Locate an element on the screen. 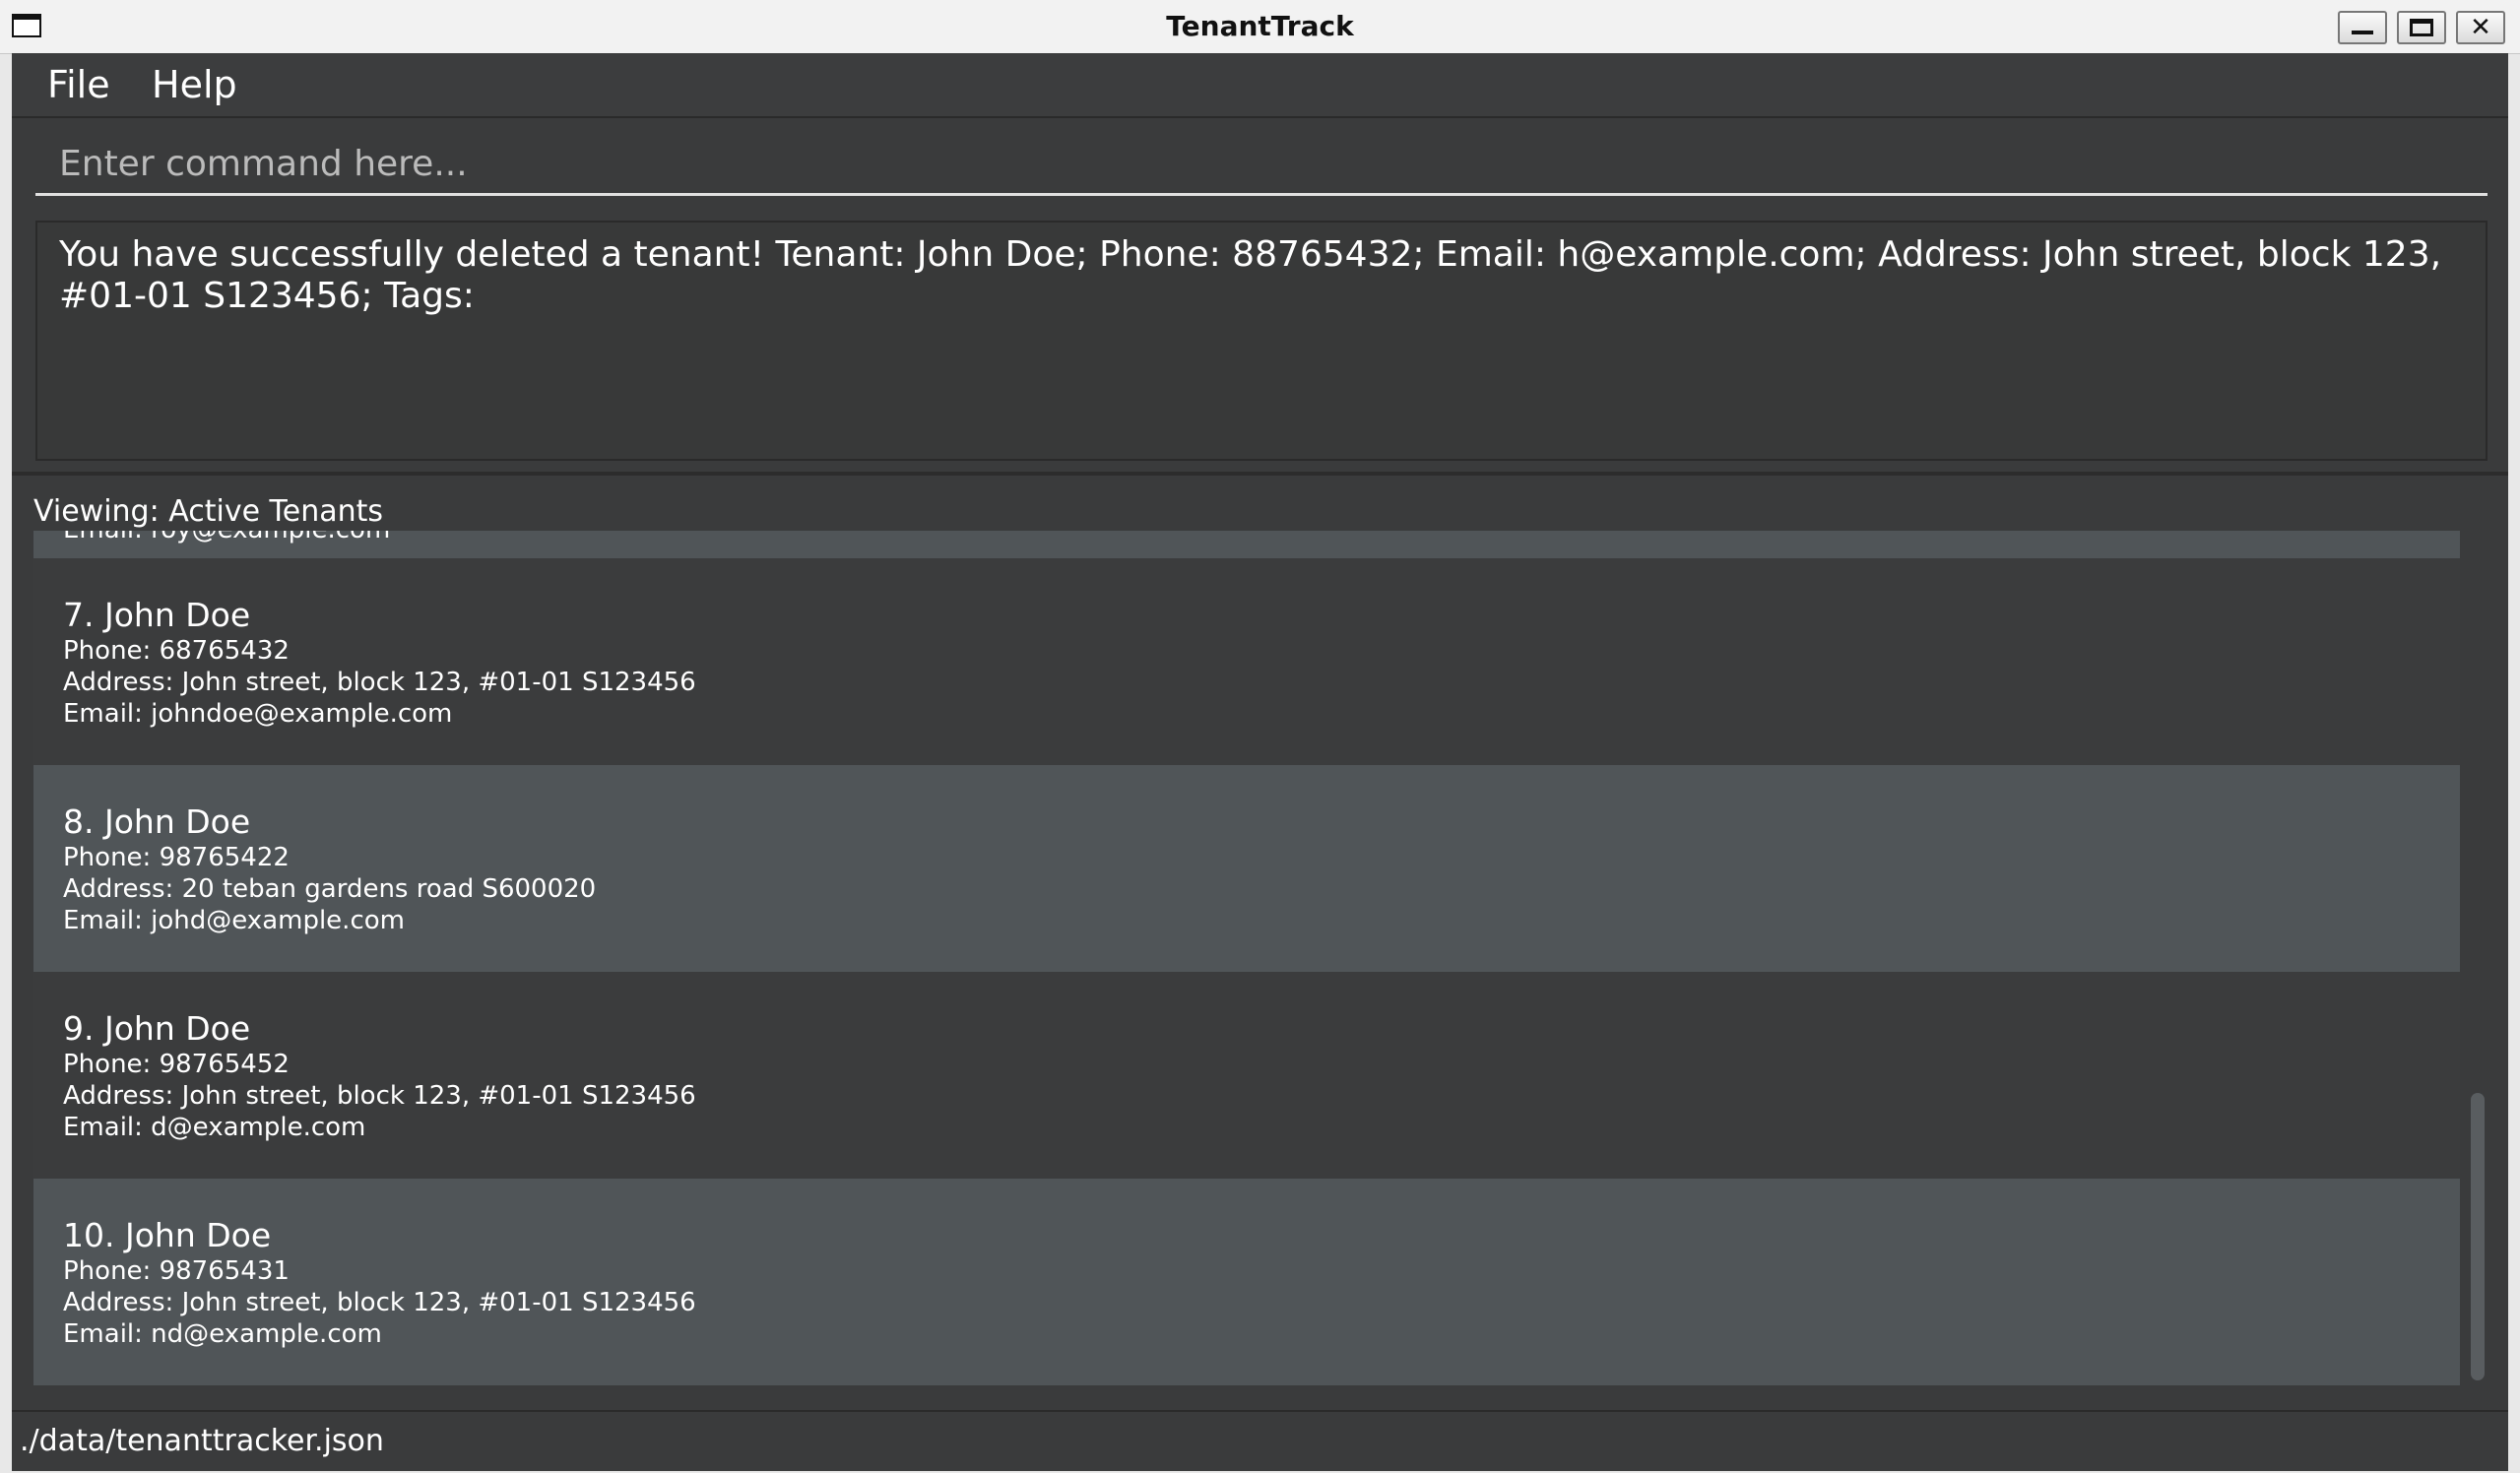 This screenshot has width=2520, height=1473. tenant-index: 8. is located at coordinates (79, 821).